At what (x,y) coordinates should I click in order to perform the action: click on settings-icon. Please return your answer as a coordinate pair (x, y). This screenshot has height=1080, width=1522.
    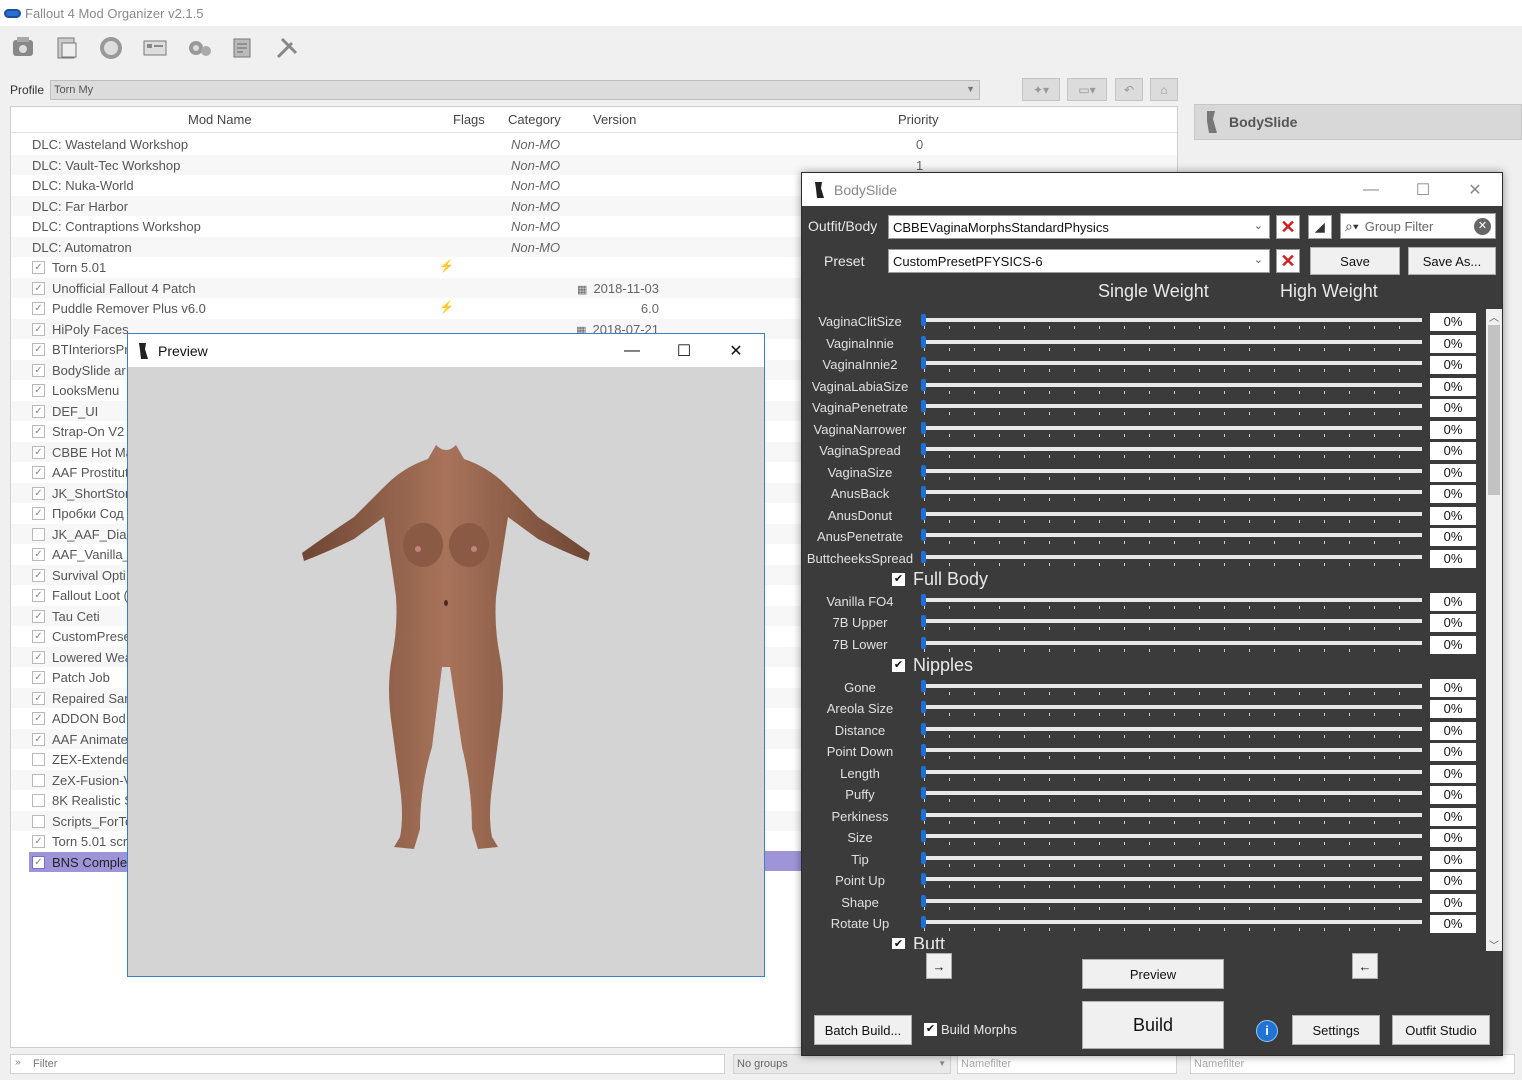
    Looking at the image, I should click on (199, 48).